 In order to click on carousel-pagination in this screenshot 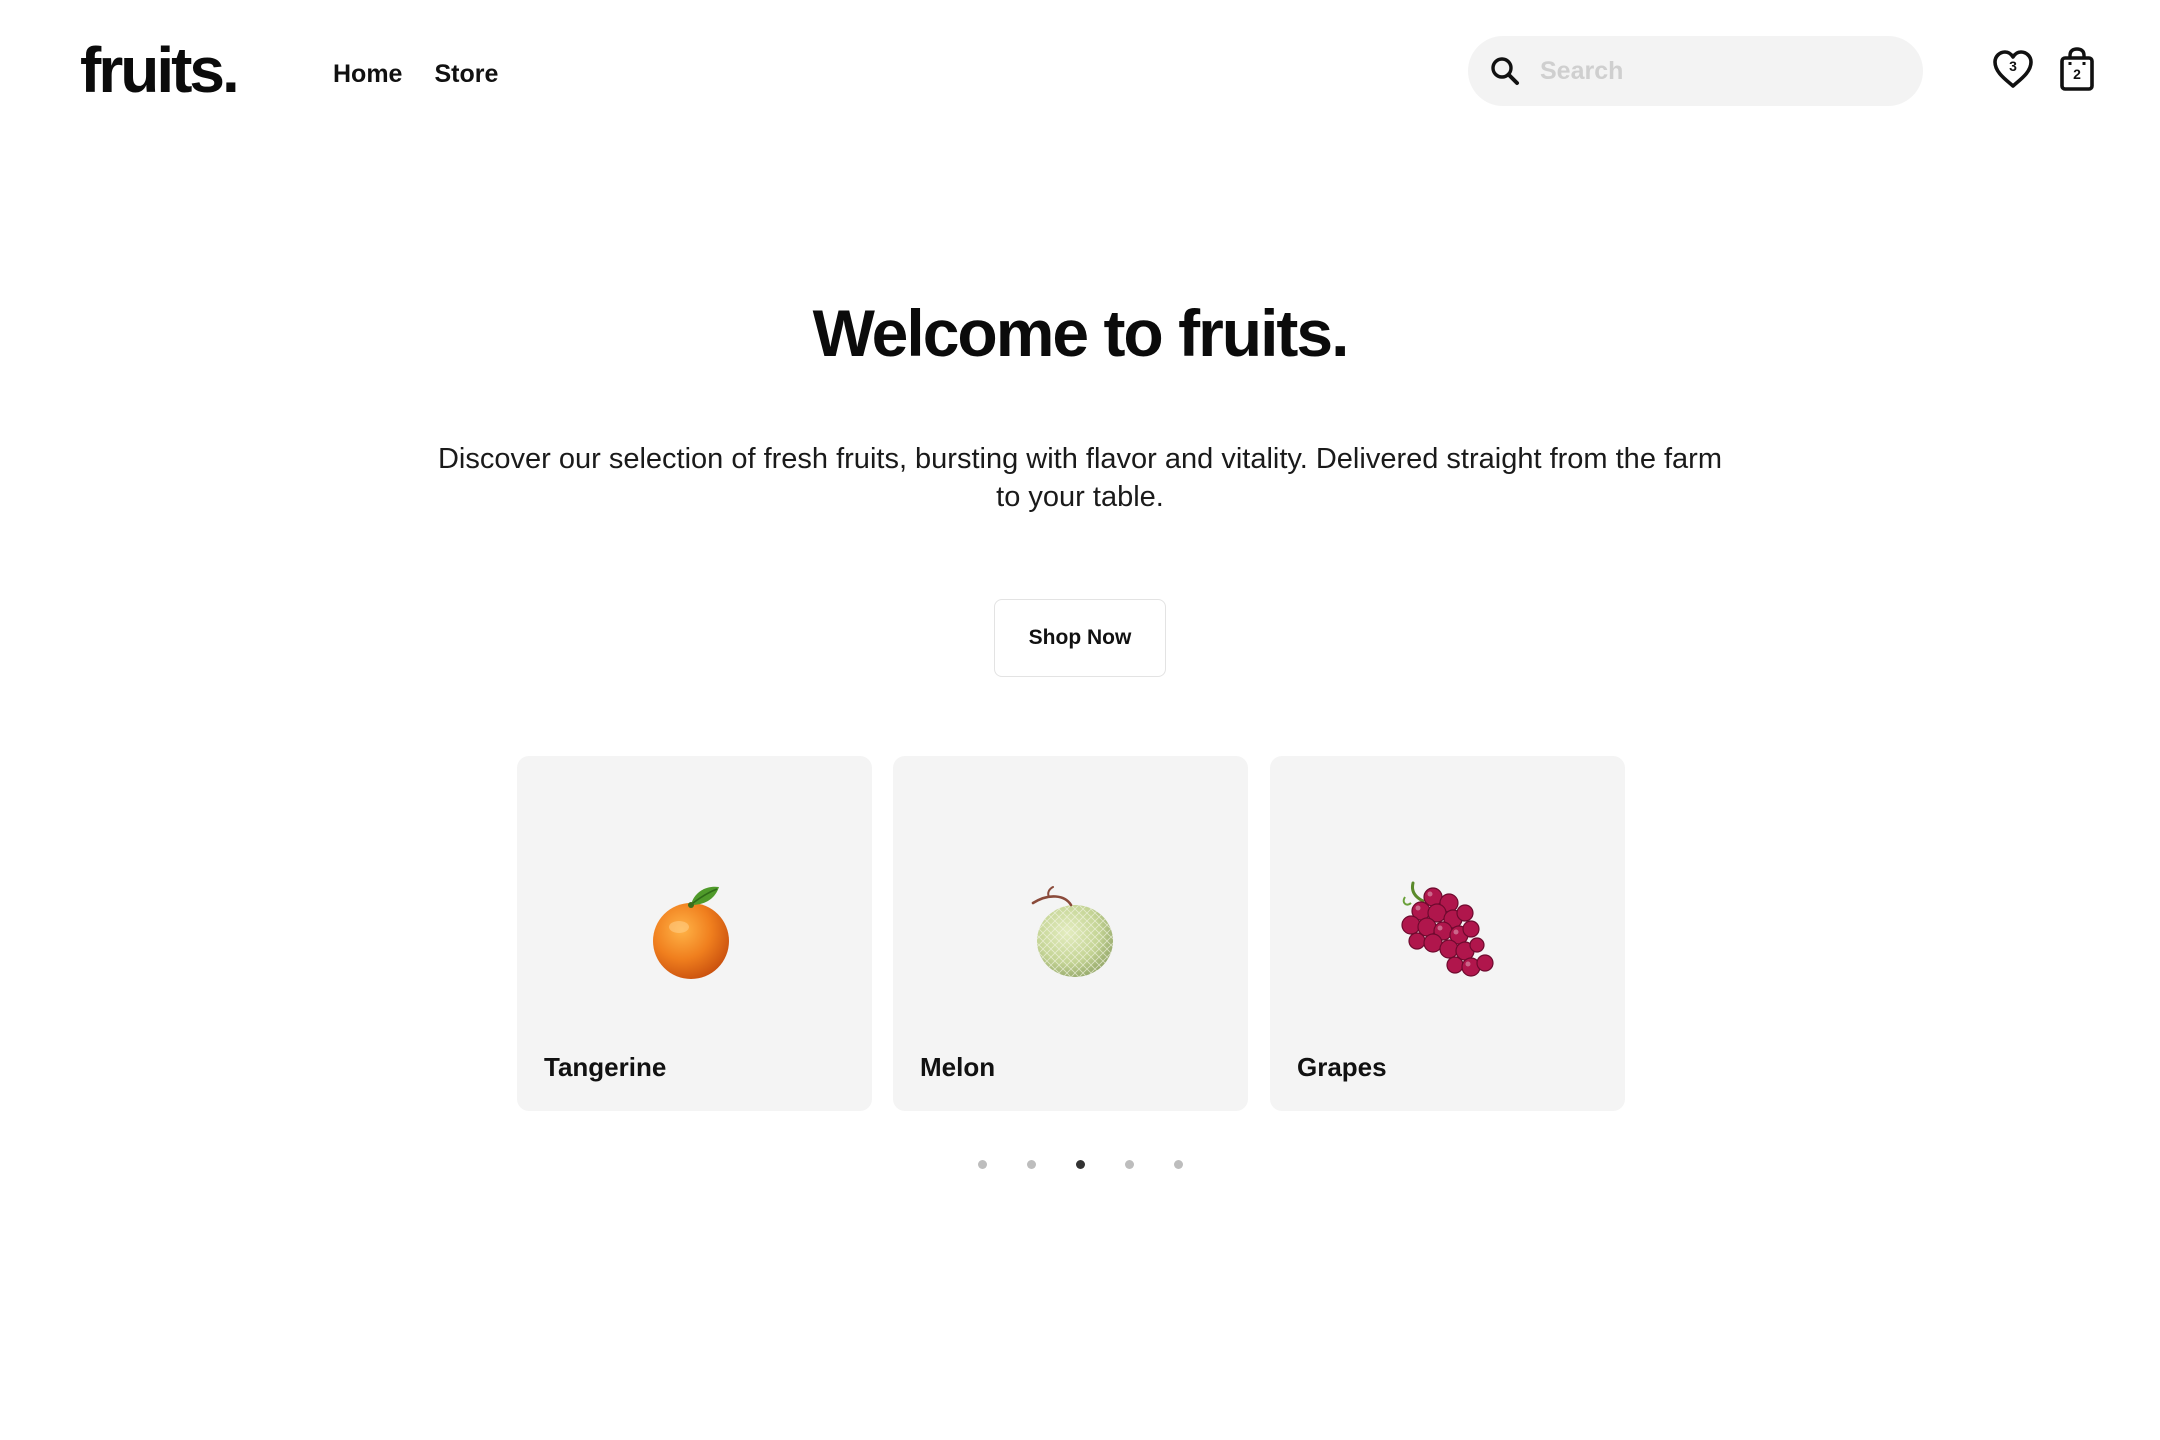, I will do `click(1080, 1164)`.